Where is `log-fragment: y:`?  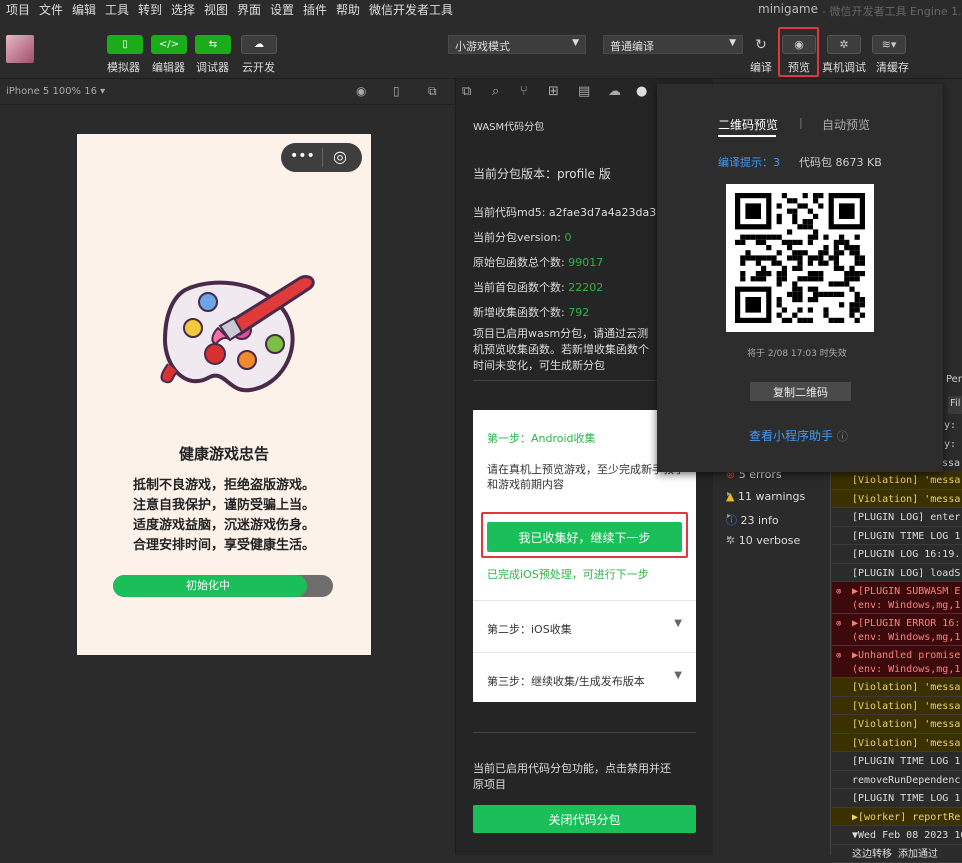 log-fragment: y: is located at coordinates (950, 444).